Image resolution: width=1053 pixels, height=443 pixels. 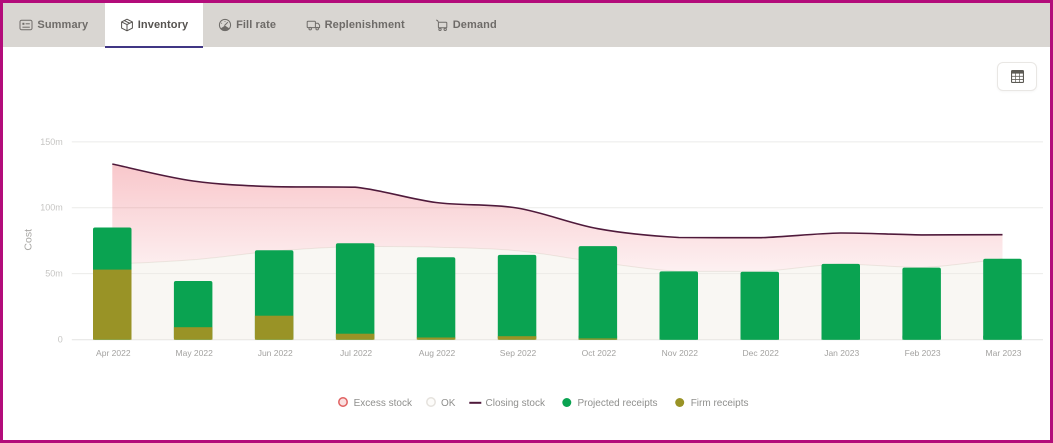 What do you see at coordinates (1004, 353) in the screenshot?
I see `svg-text: Mar 2023` at bounding box center [1004, 353].